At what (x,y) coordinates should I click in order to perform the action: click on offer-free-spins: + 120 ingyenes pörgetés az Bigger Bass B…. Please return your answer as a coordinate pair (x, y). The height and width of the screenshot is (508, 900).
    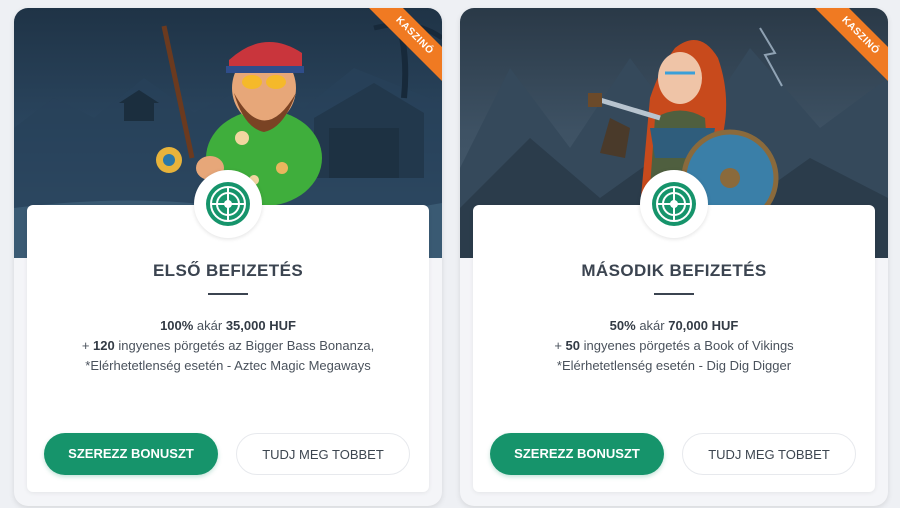
    Looking at the image, I should click on (228, 345).